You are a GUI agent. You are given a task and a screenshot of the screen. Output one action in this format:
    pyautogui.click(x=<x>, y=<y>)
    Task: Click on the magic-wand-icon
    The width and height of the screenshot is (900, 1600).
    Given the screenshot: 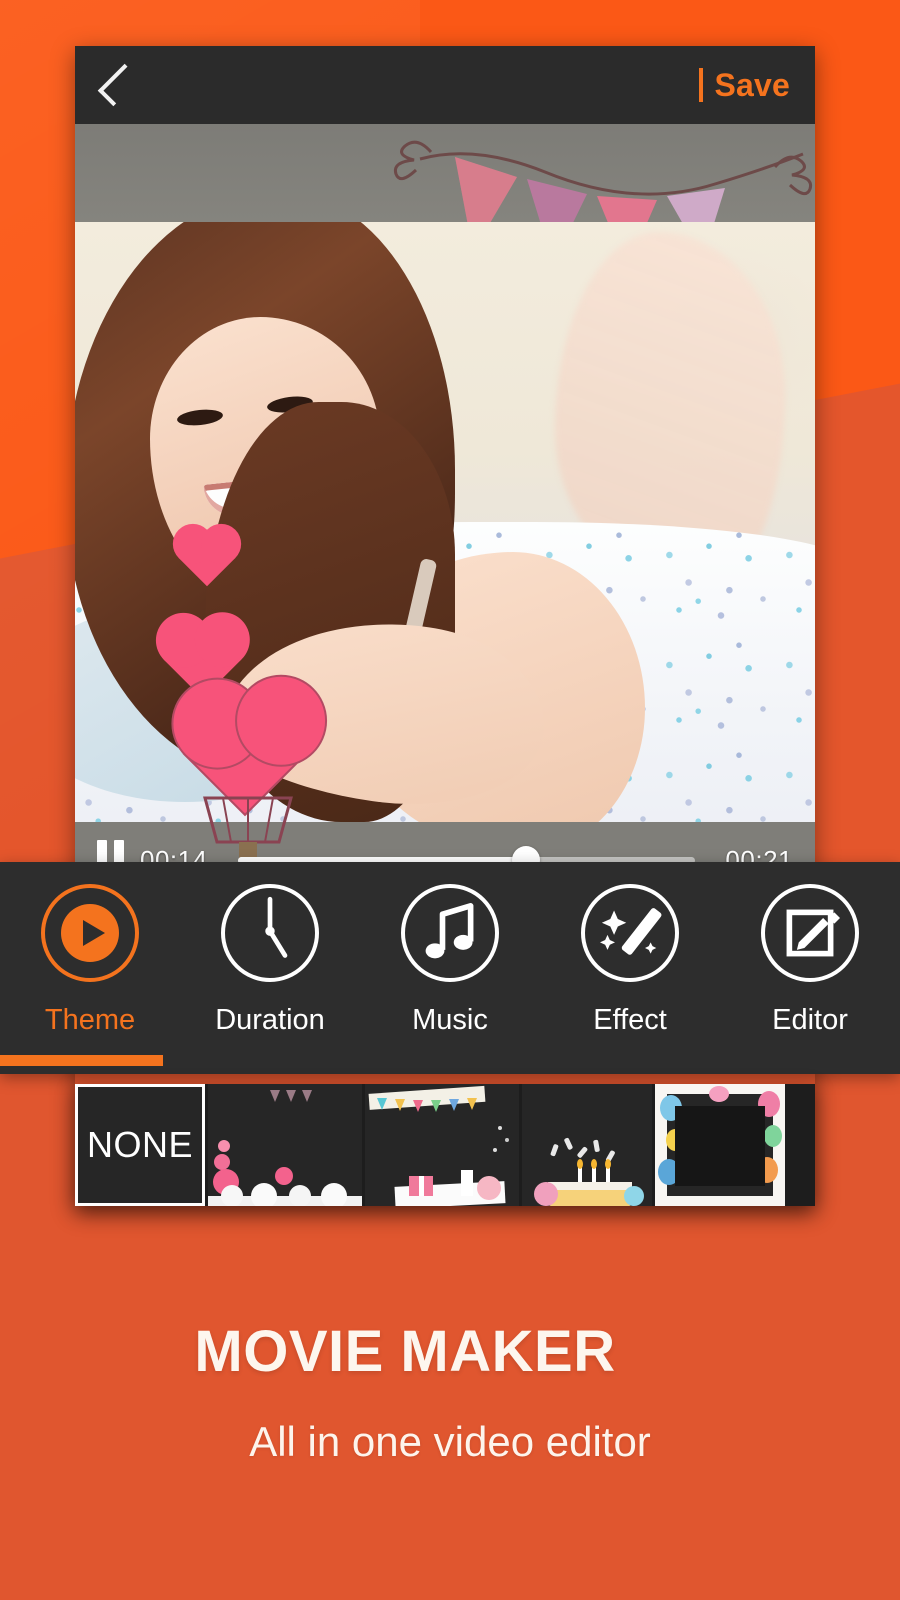 What is the action you would take?
    pyautogui.click(x=631, y=931)
    